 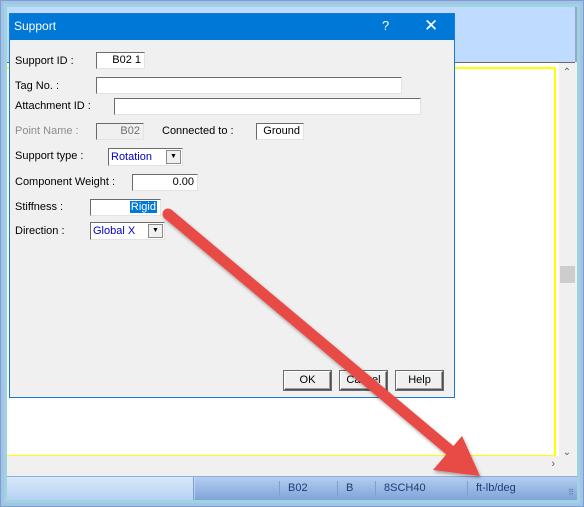 I want to click on scroll-right-icon: ›, so click(x=553, y=464).